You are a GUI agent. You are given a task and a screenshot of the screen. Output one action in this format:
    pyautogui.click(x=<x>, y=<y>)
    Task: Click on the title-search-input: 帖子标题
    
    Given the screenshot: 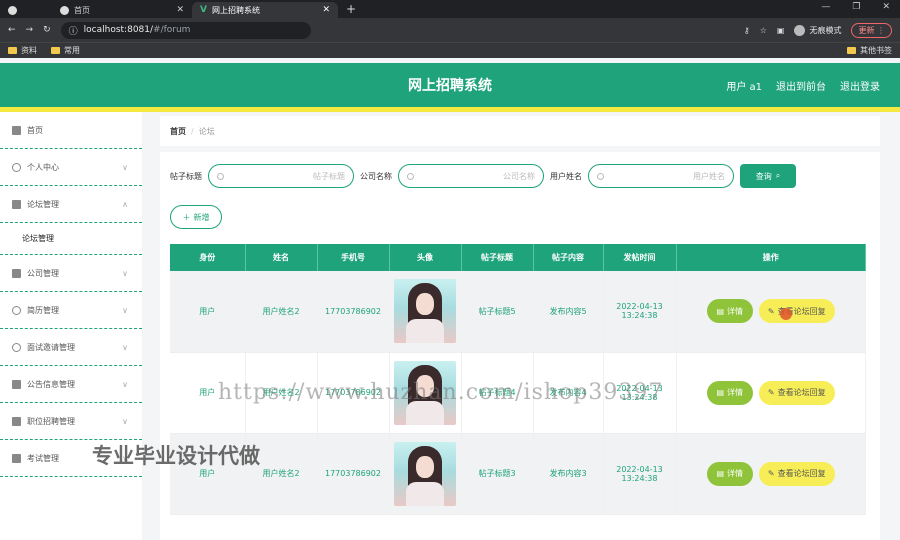 What is the action you would take?
    pyautogui.click(x=281, y=176)
    